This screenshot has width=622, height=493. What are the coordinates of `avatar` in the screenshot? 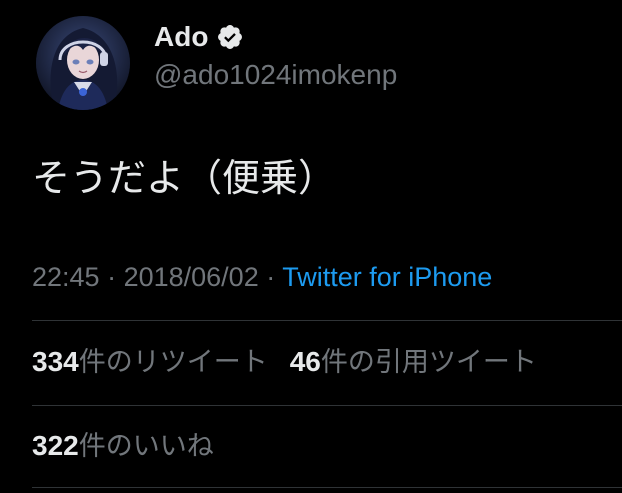 It's located at (83, 63).